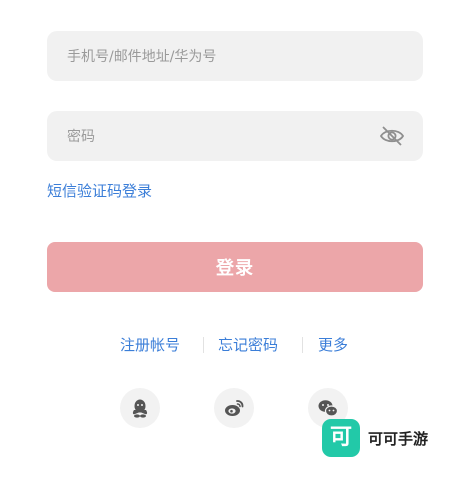 Image resolution: width=454 pixels, height=480 pixels. What do you see at coordinates (99, 190) in the screenshot?
I see `sms-login-link: 短信验证码登录` at bounding box center [99, 190].